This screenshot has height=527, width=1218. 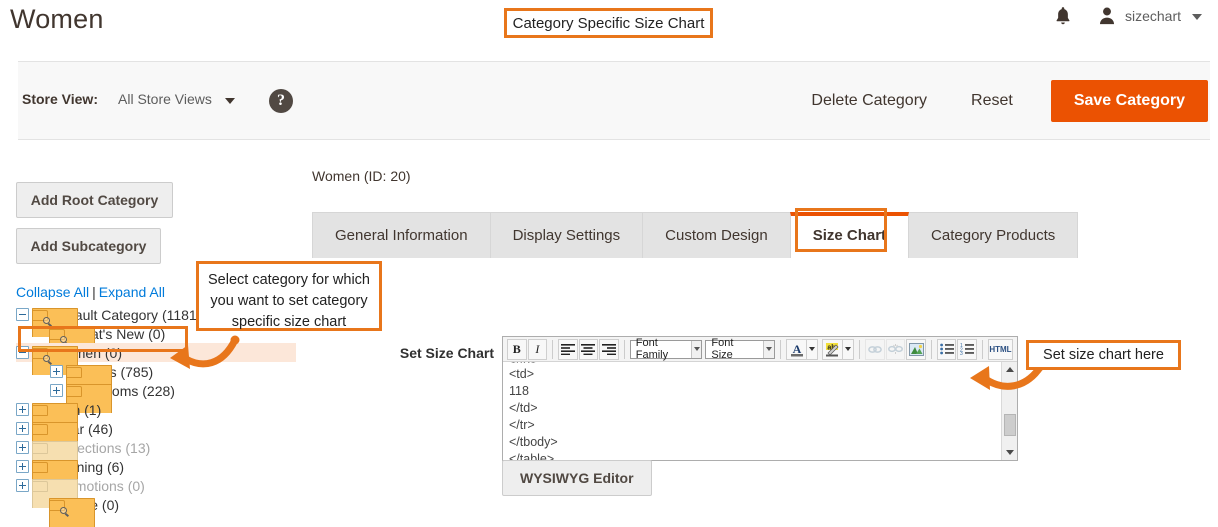 I want to click on text-color-control: A, so click(x=802, y=349).